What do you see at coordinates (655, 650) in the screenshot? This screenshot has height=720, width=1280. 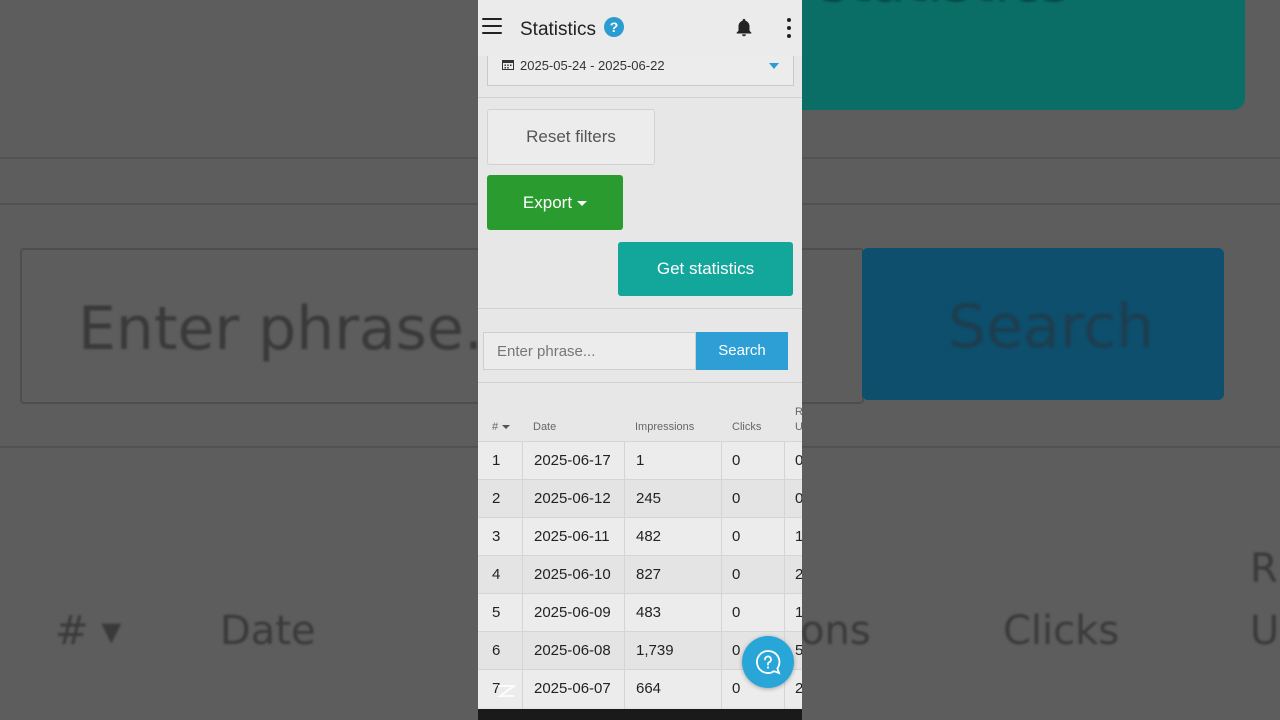 I see `table-cell-impressions: 1,739` at bounding box center [655, 650].